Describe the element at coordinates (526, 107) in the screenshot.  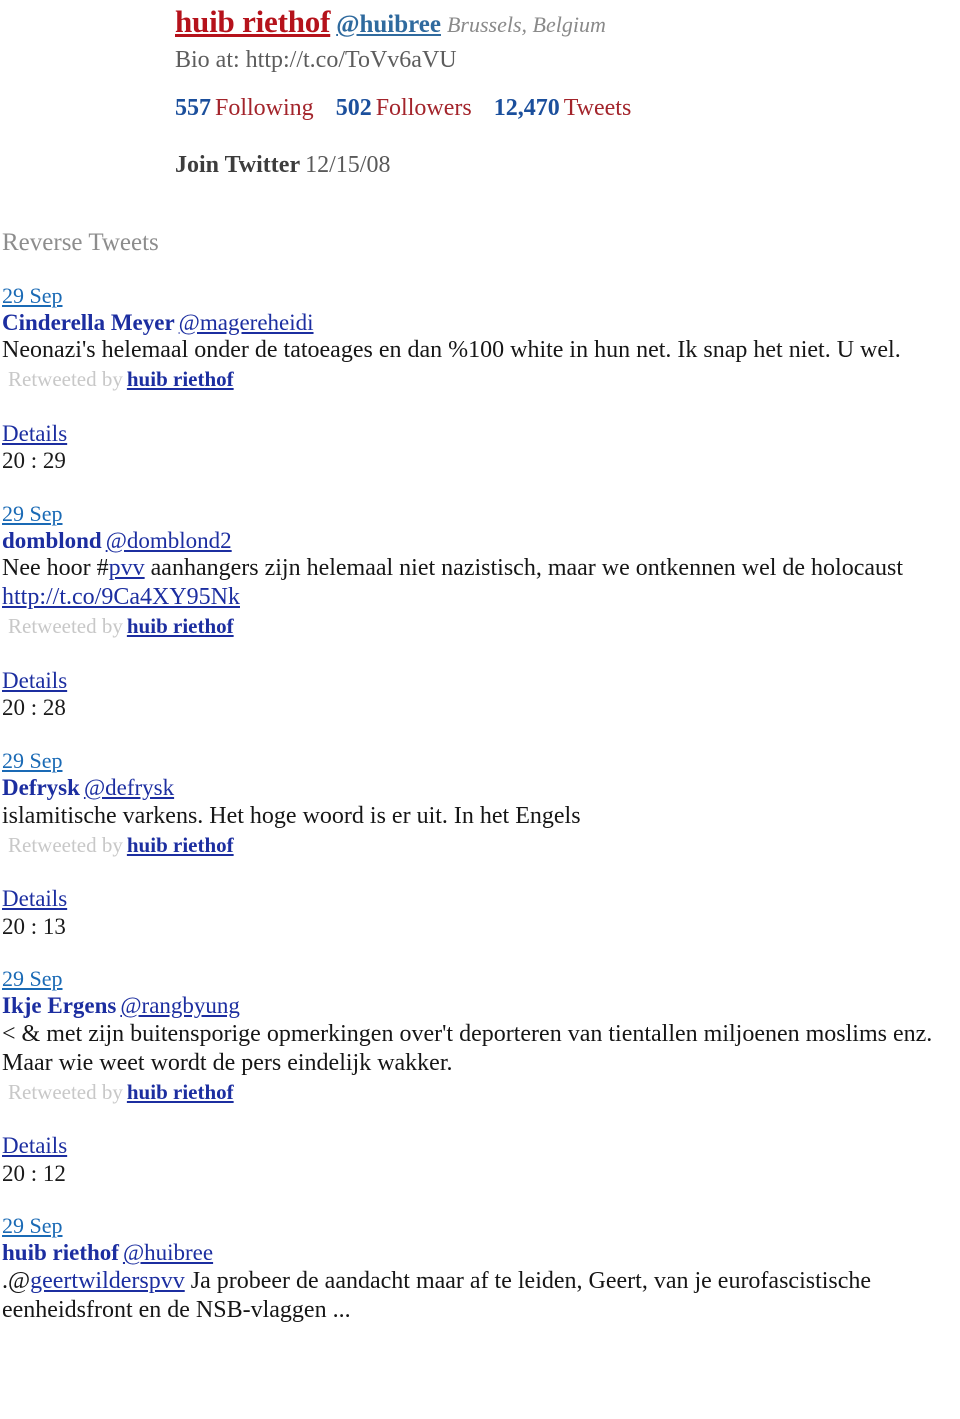
I see `stat-tweets-count: 12,470` at that location.